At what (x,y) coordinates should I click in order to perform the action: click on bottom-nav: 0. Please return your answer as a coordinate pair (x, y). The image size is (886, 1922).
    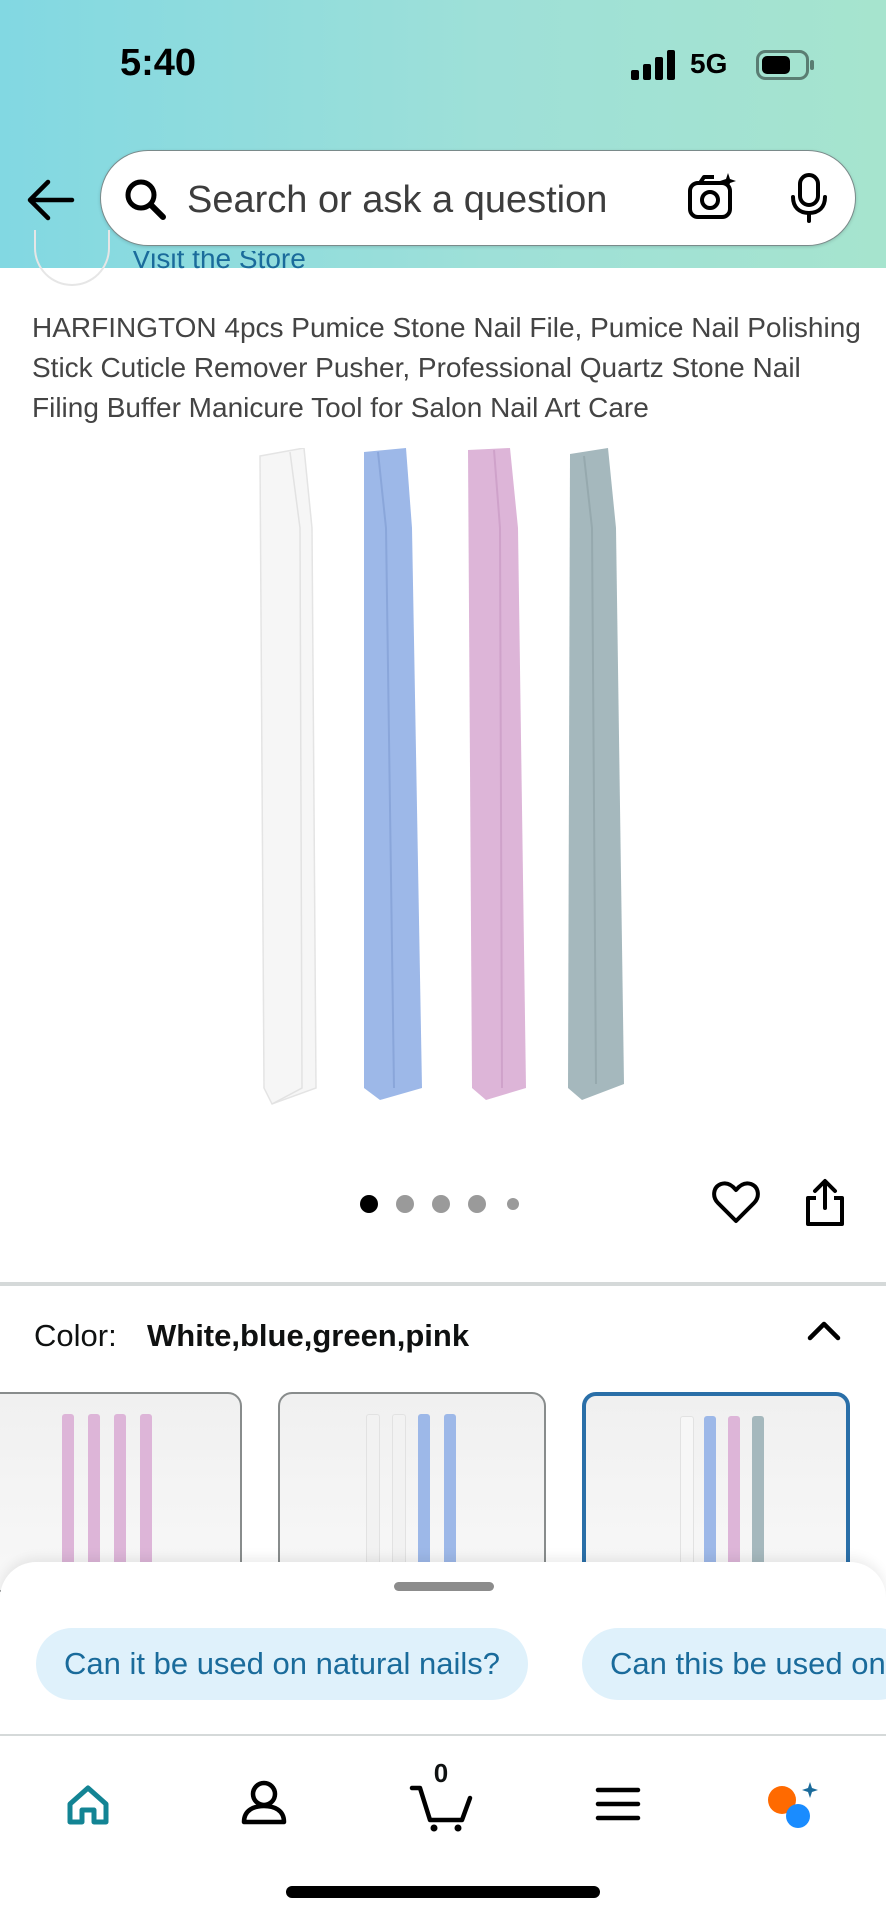
    Looking at the image, I should click on (443, 1828).